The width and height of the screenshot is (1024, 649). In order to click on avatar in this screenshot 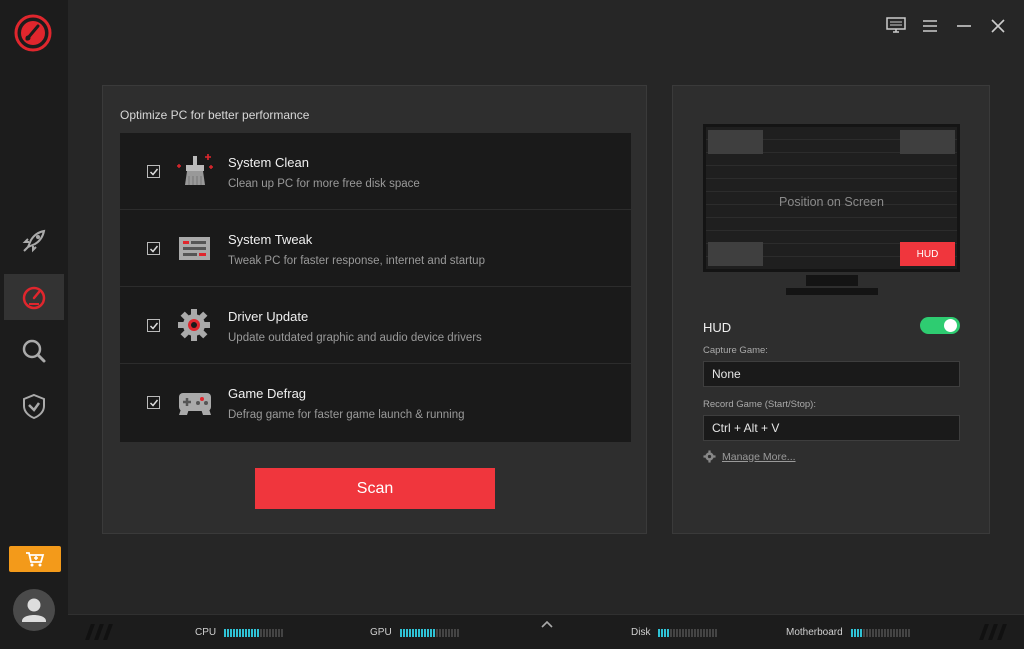, I will do `click(34, 610)`.